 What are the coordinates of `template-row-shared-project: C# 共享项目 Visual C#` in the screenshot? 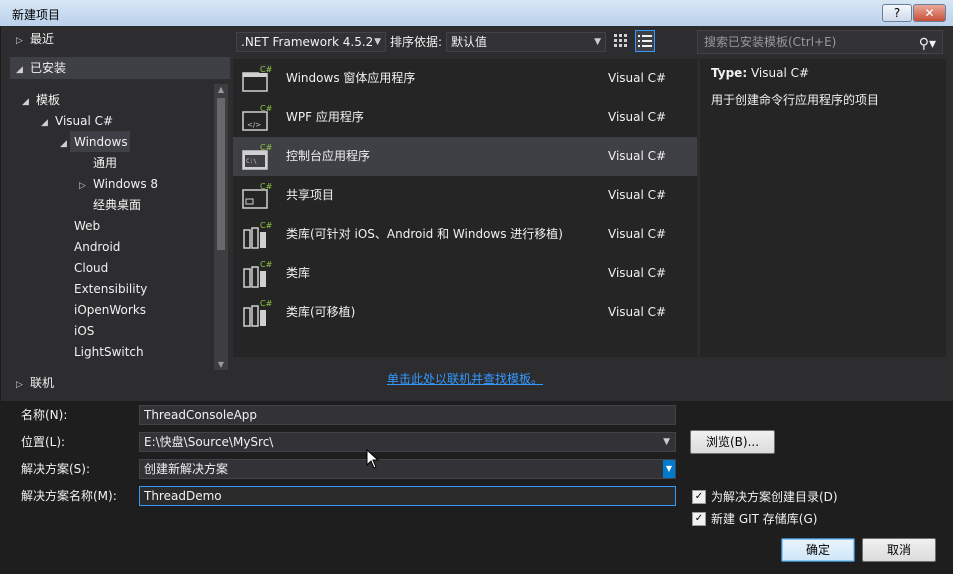 It's located at (465, 195).